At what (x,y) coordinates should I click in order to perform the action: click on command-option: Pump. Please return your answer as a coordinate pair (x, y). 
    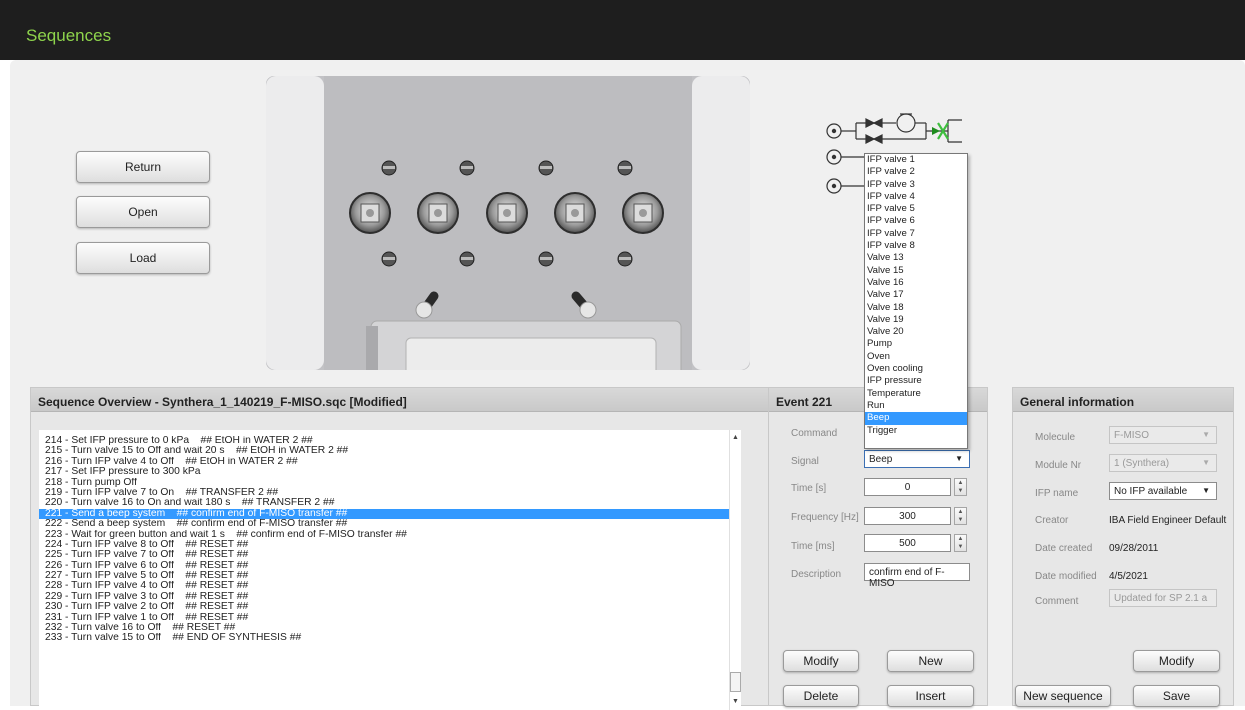
    Looking at the image, I should click on (916, 344).